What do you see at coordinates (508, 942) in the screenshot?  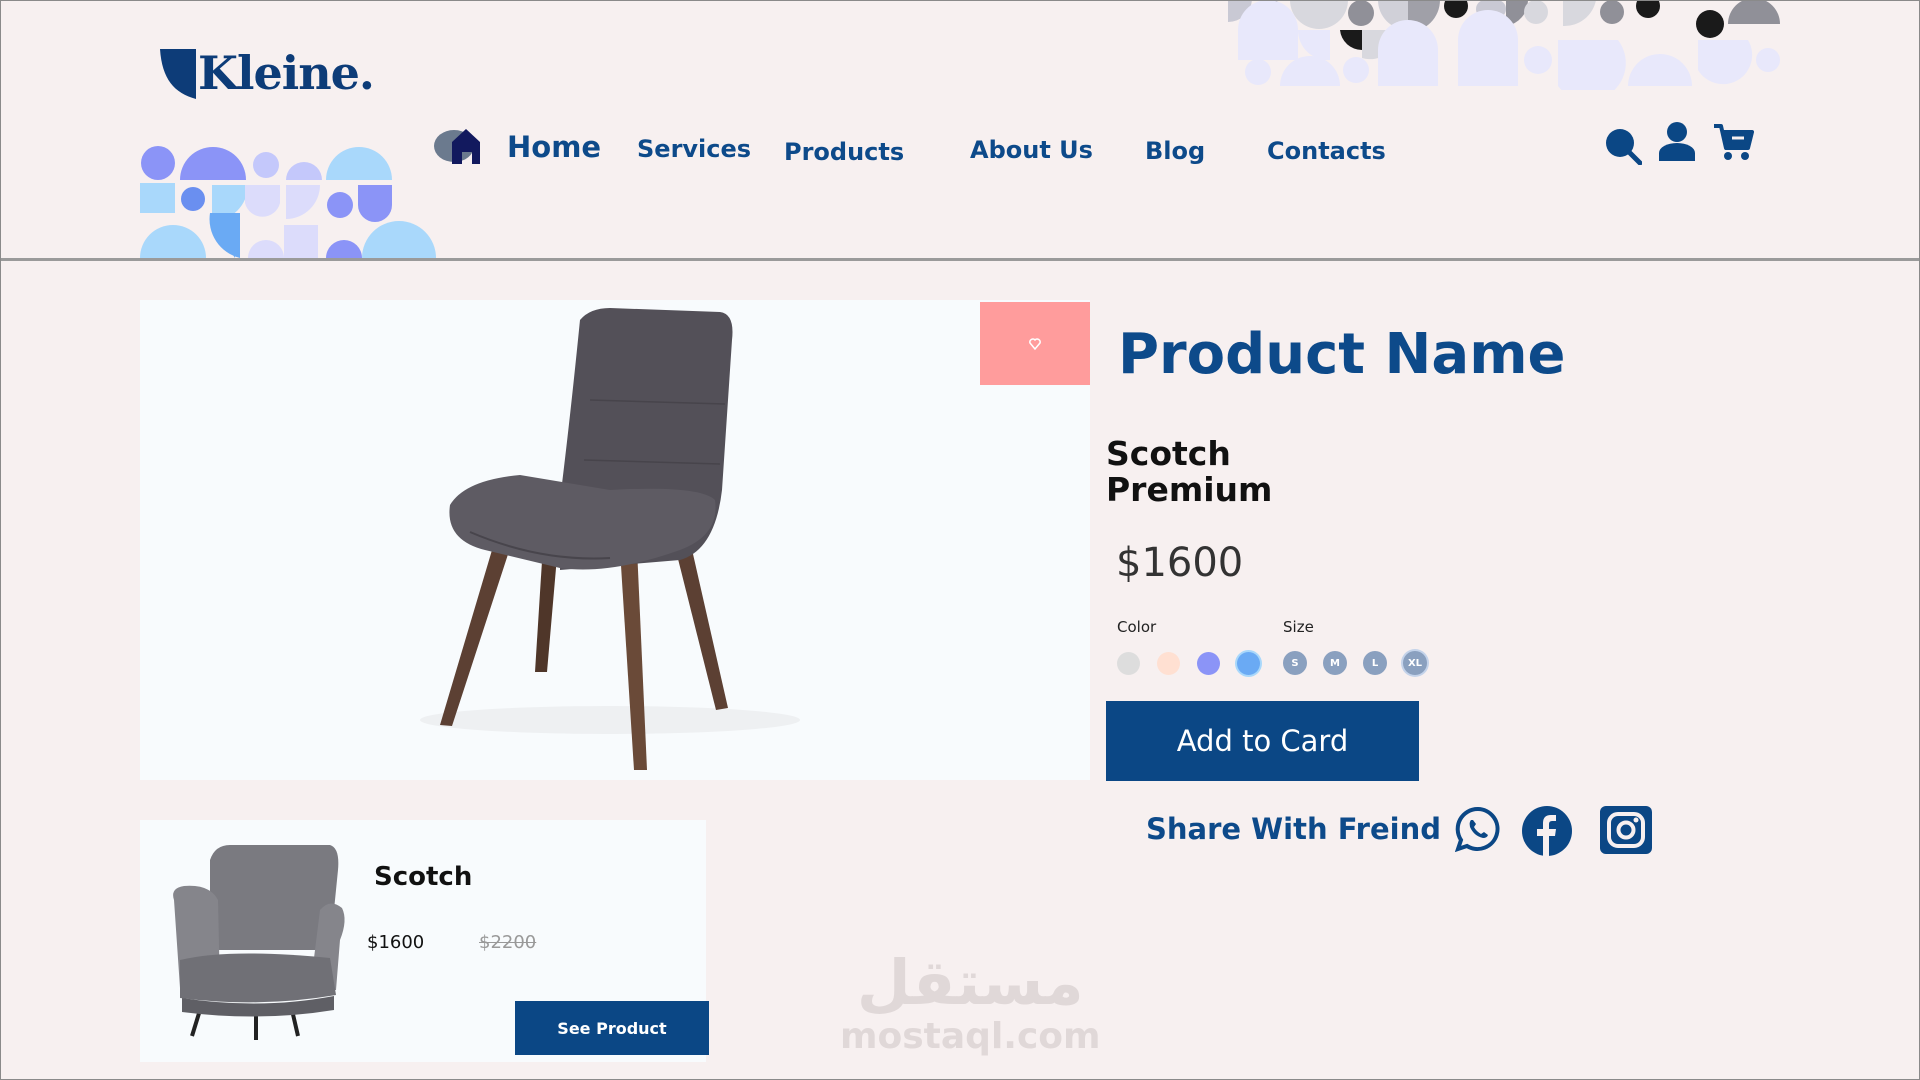 I see `related-product-old-price: $2200` at bounding box center [508, 942].